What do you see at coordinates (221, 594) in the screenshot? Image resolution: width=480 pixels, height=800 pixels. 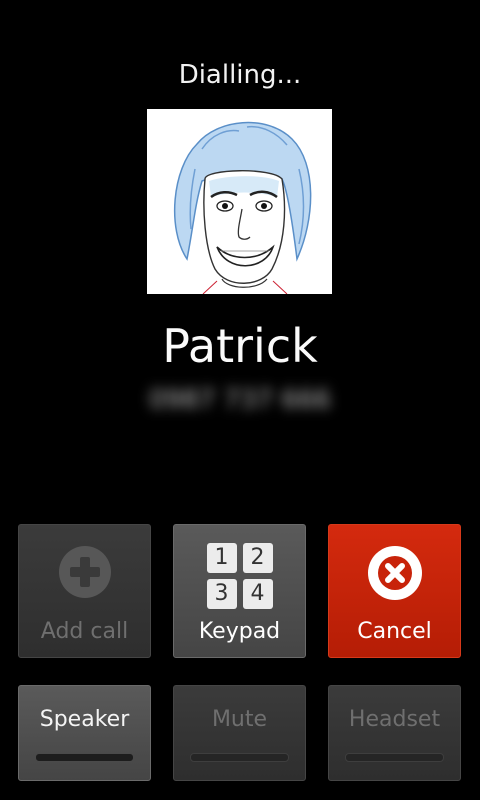 I see `keypad-key: 3` at bounding box center [221, 594].